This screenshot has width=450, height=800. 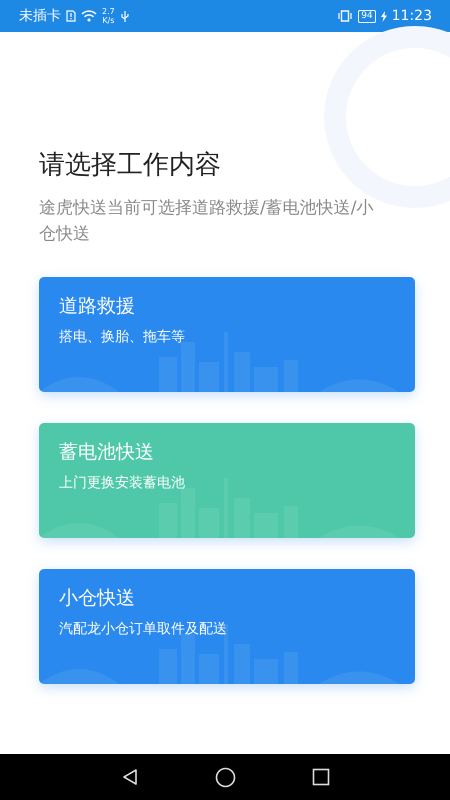 I want to click on carrier-text: 未插卡, so click(x=40, y=16).